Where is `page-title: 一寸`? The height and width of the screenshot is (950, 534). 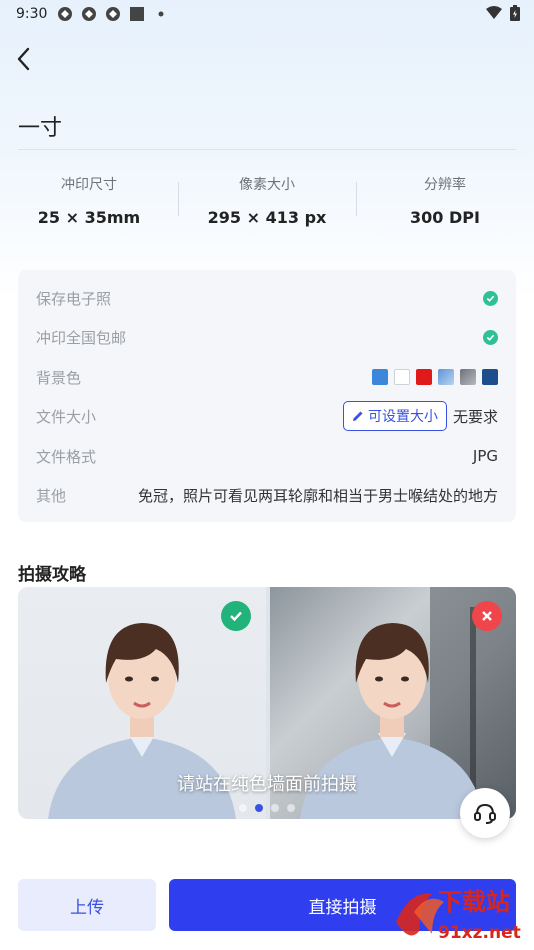 page-title: 一寸 is located at coordinates (40, 128).